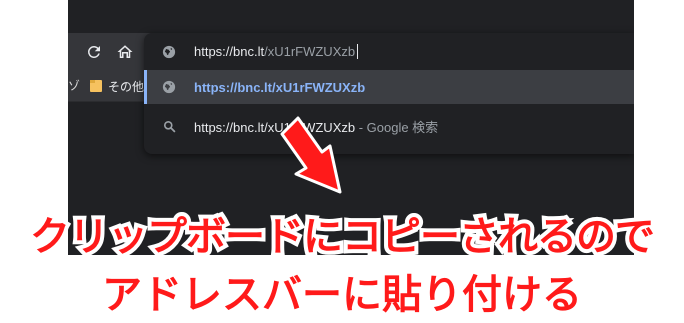  Describe the element at coordinates (358, 51) in the screenshot. I see `text-caret` at that location.